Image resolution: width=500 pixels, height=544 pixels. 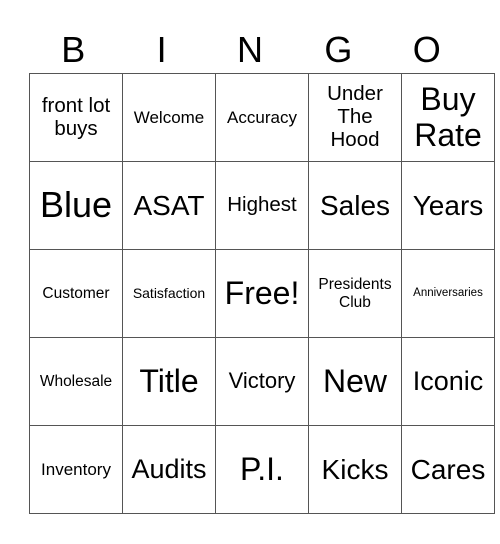 I want to click on bingo-cell: Buy Rate, so click(x=448, y=117).